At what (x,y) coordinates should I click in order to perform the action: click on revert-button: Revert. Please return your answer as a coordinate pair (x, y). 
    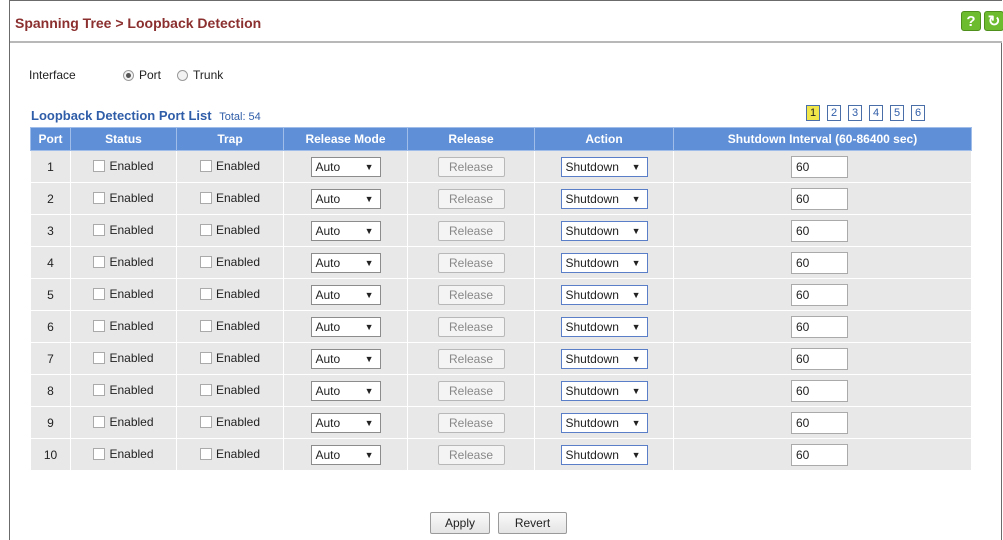
    Looking at the image, I should click on (532, 523).